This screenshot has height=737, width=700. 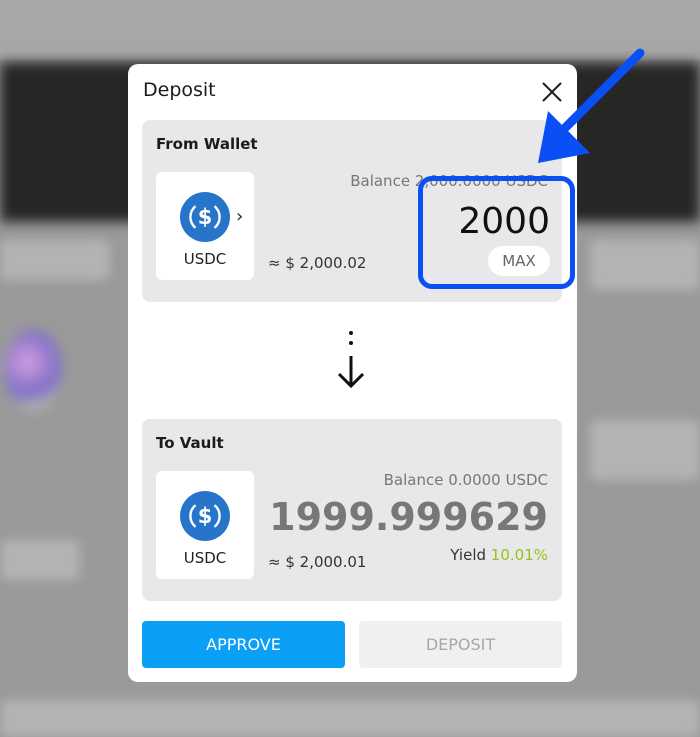 What do you see at coordinates (468, 555) in the screenshot?
I see `yield-label: Yield` at bounding box center [468, 555].